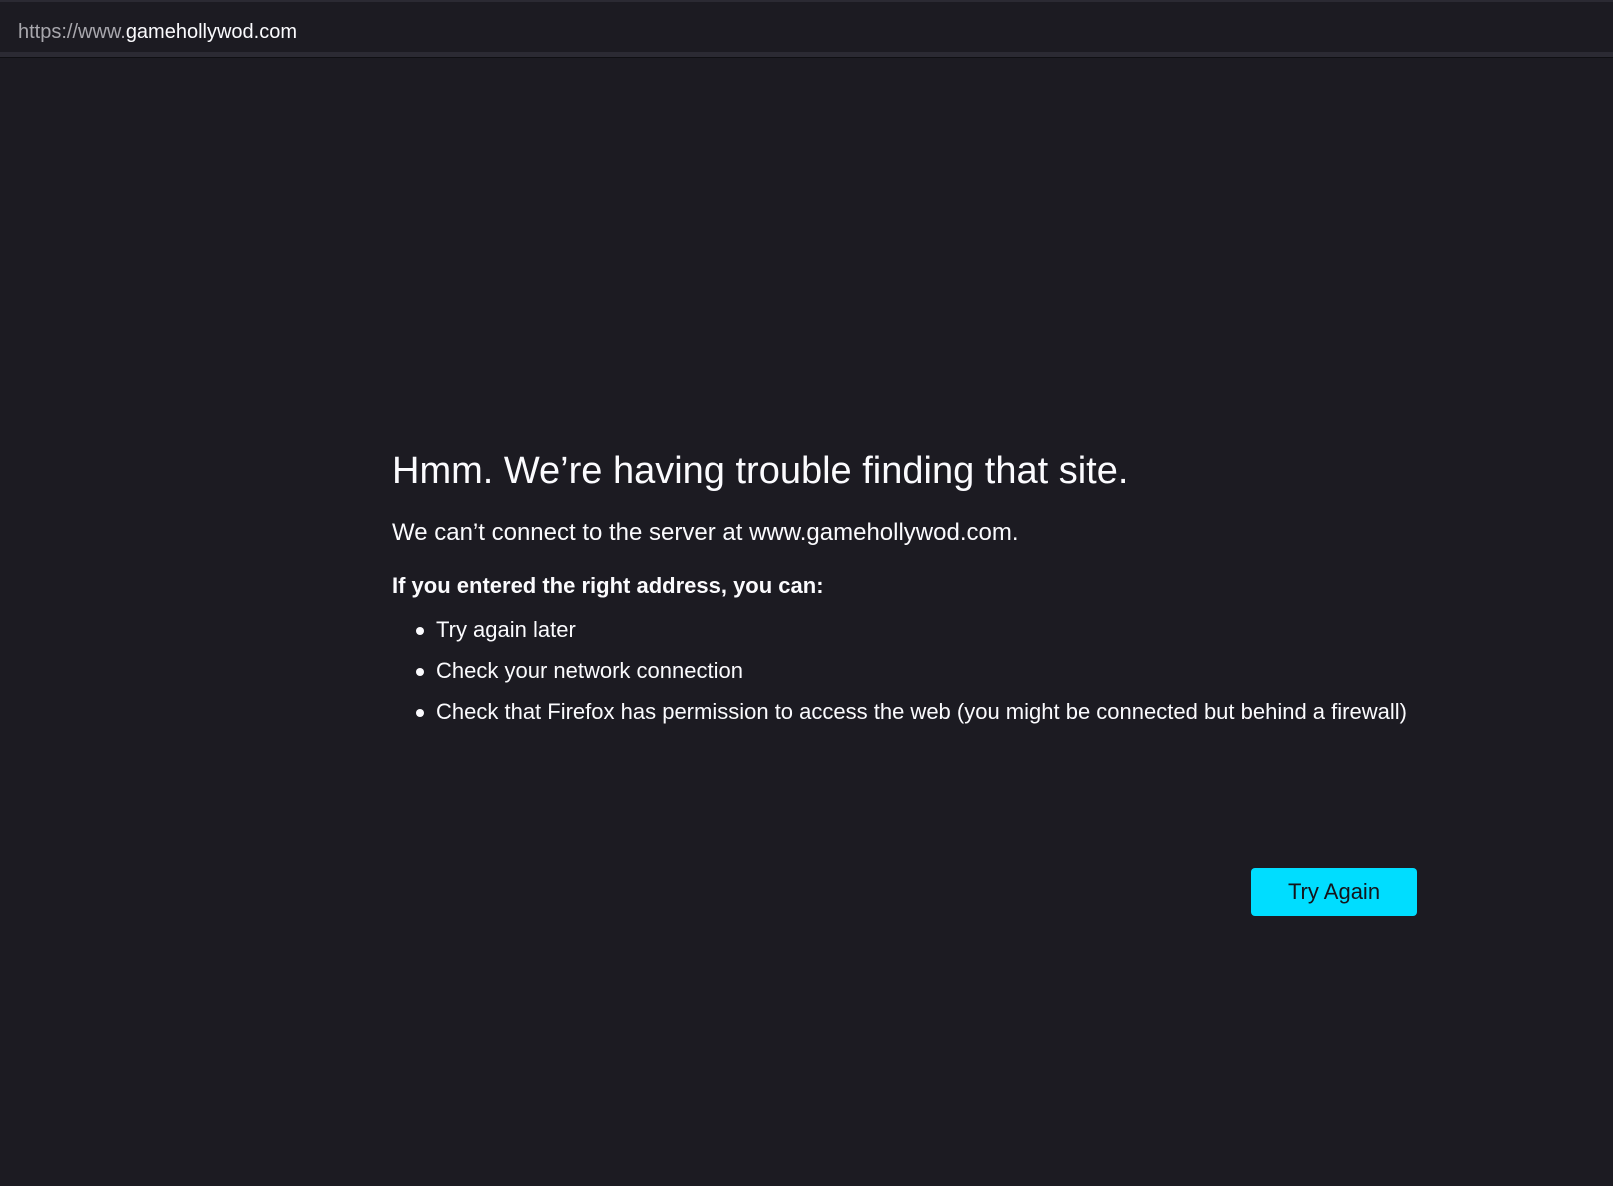 The height and width of the screenshot is (1186, 1613). Describe the element at coordinates (924, 630) in the screenshot. I see `list-item: Try again later` at that location.